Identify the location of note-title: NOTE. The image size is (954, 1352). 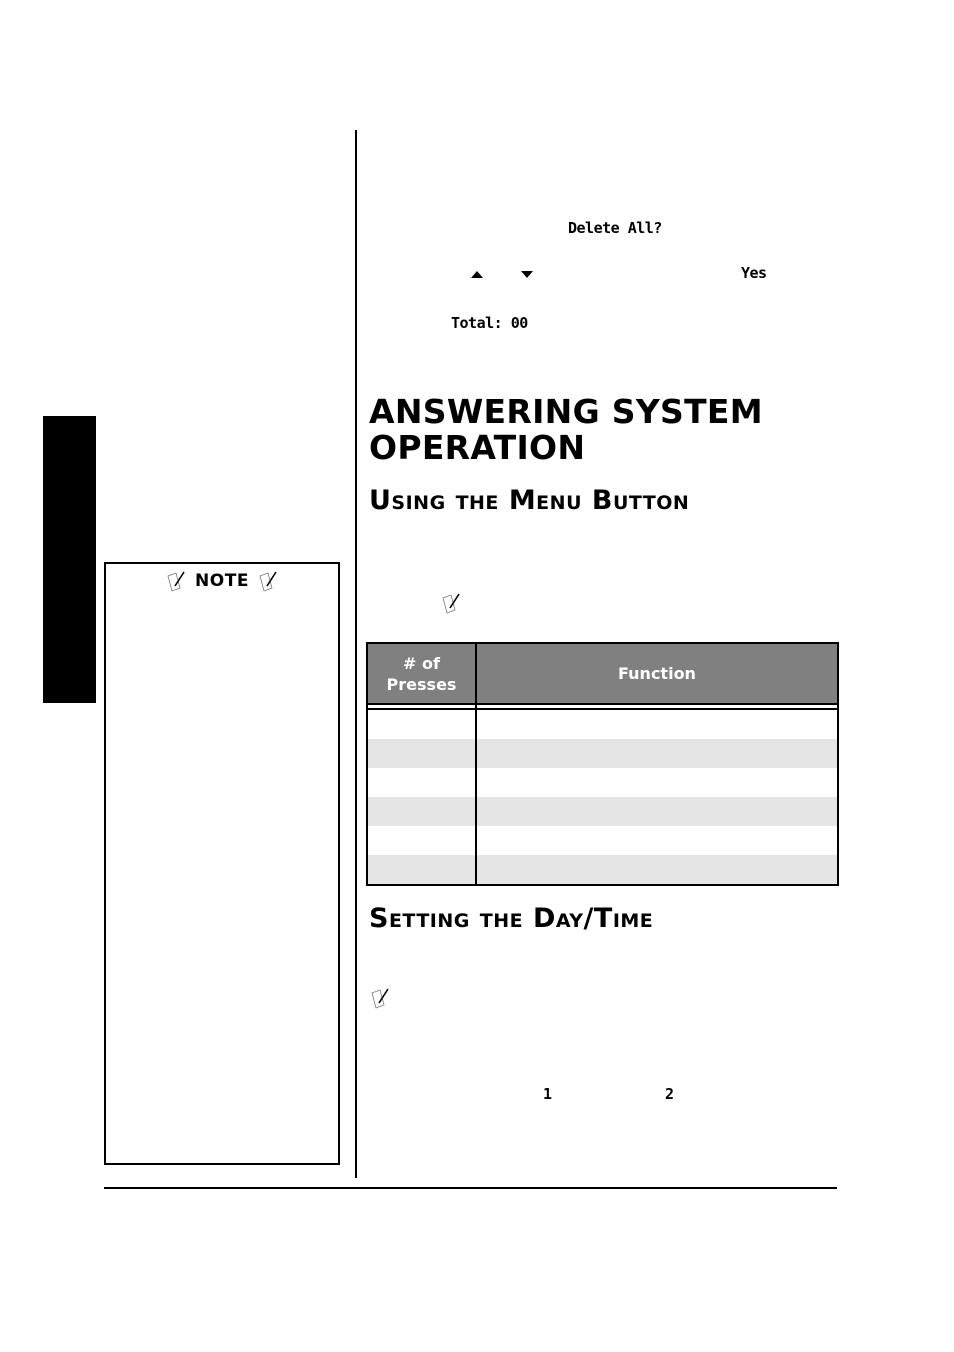
(222, 581).